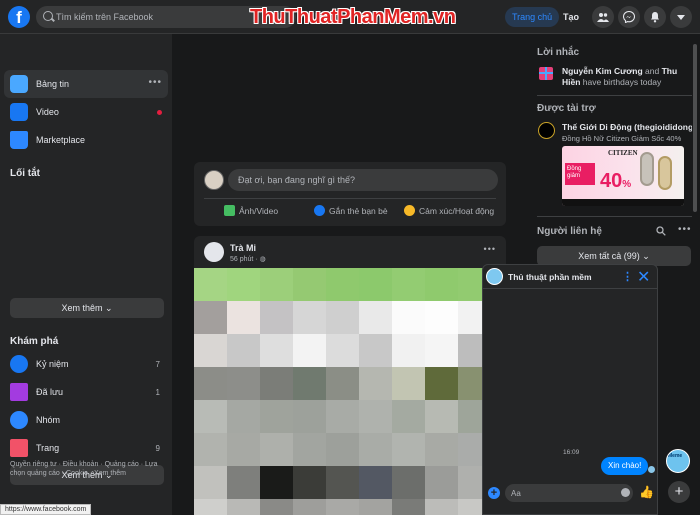 Image resolution: width=700 pixels, height=515 pixels. Describe the element at coordinates (319, 210) in the screenshot. I see `tag-friends-icon` at that location.